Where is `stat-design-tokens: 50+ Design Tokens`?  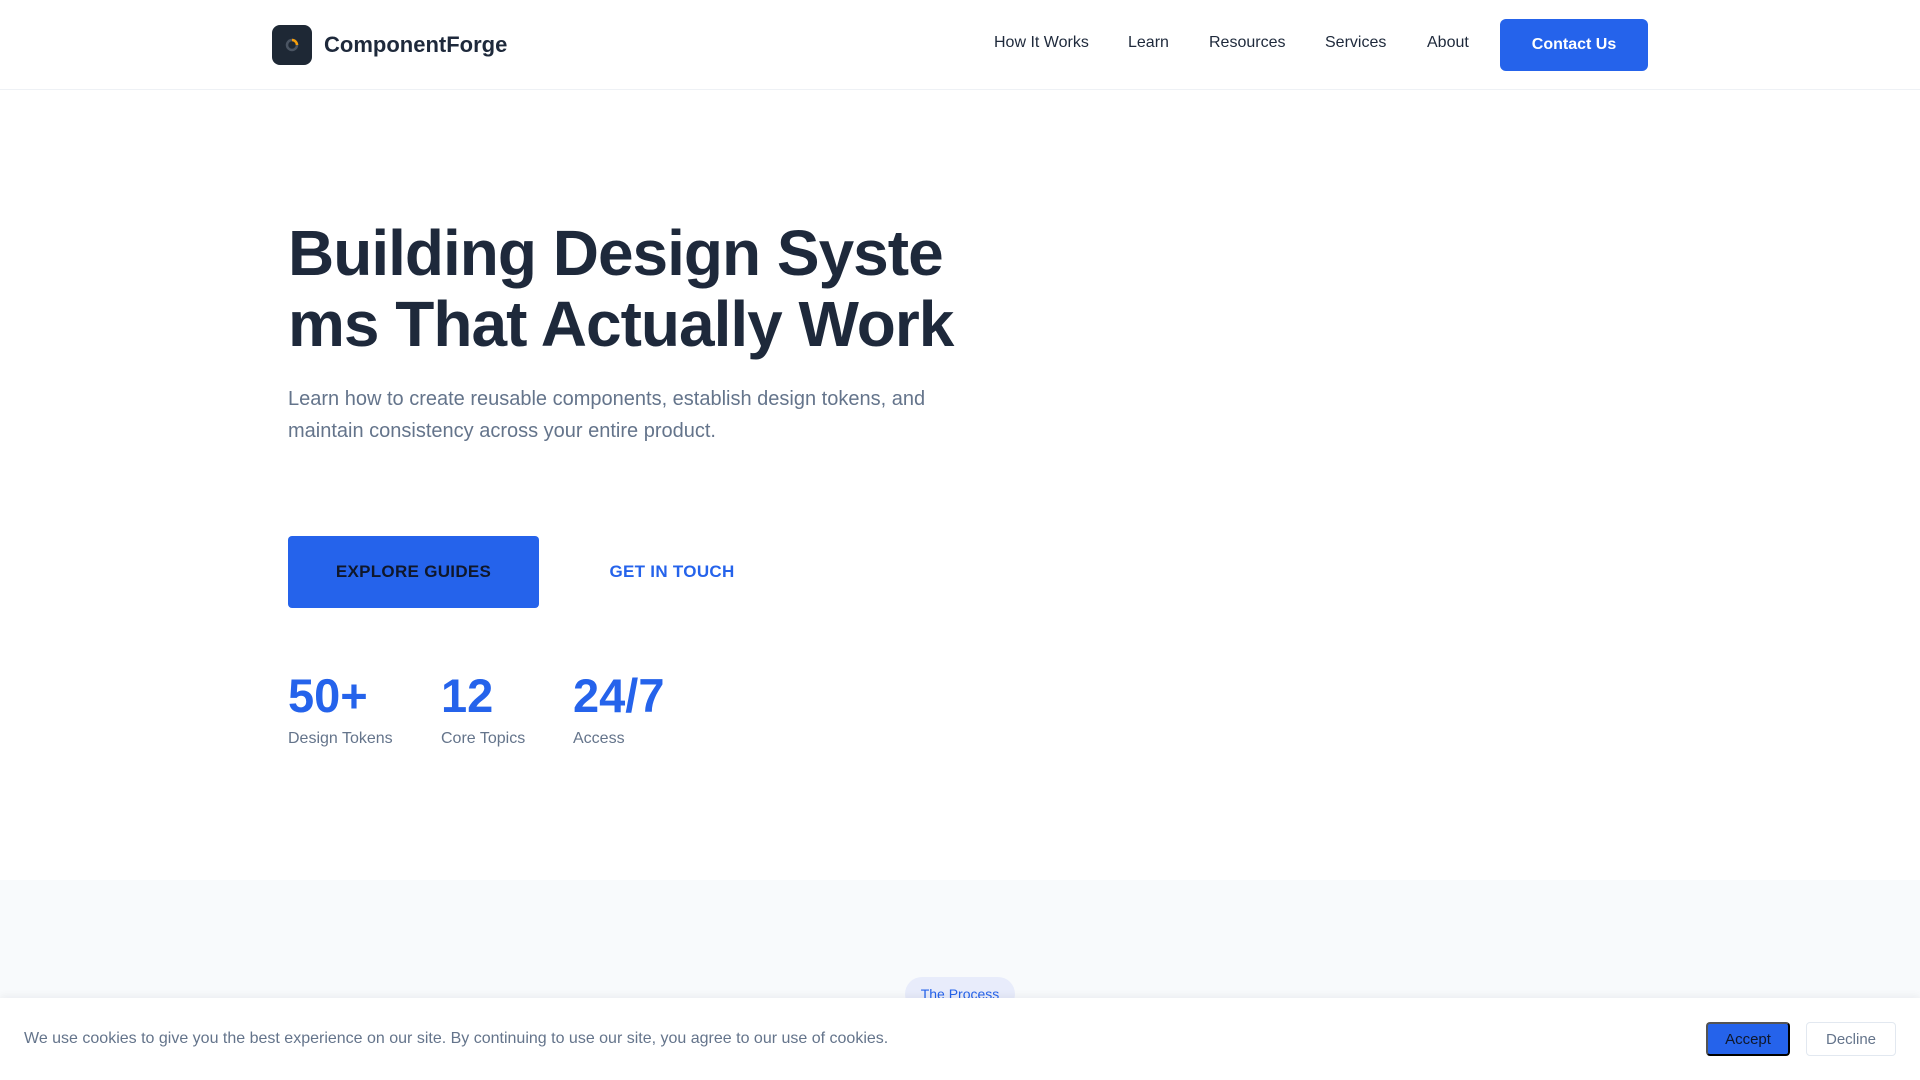
stat-design-tokens: 50+ Design Tokens is located at coordinates (340, 708).